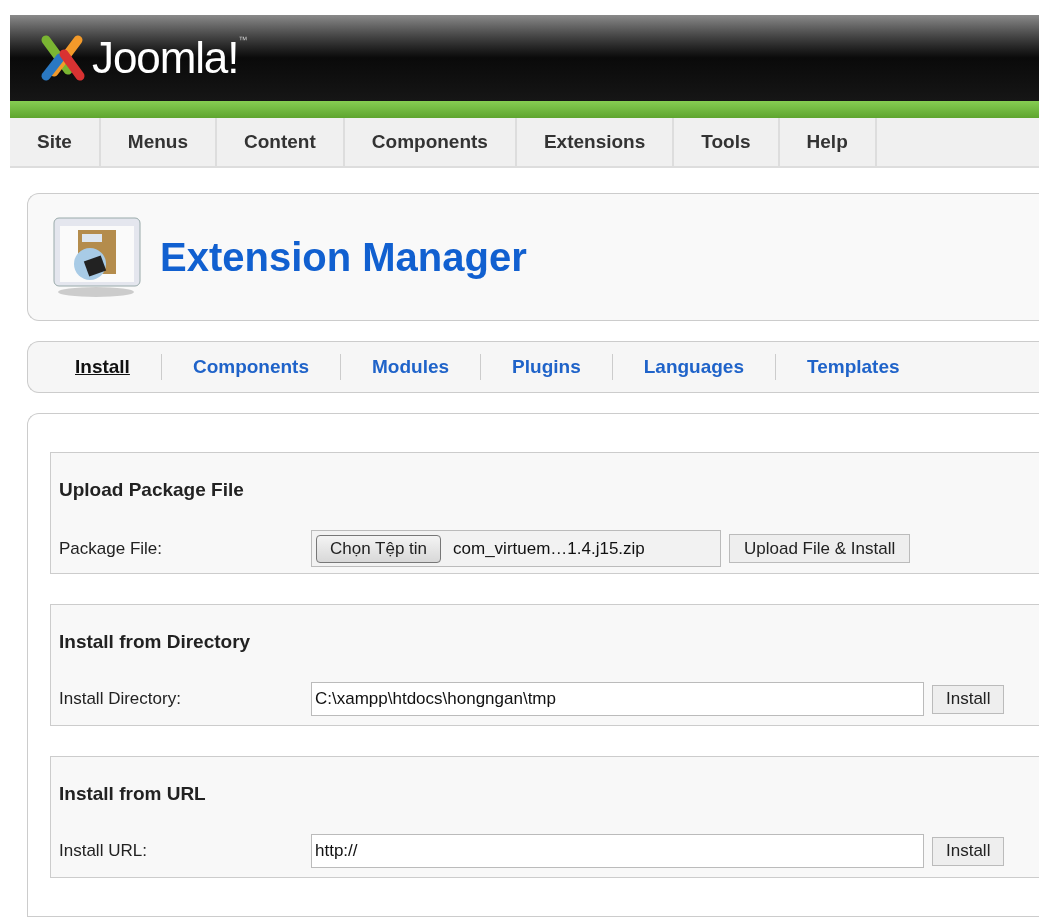  Describe the element at coordinates (165, 58) in the screenshot. I see `logo-text: Joomla!` at that location.